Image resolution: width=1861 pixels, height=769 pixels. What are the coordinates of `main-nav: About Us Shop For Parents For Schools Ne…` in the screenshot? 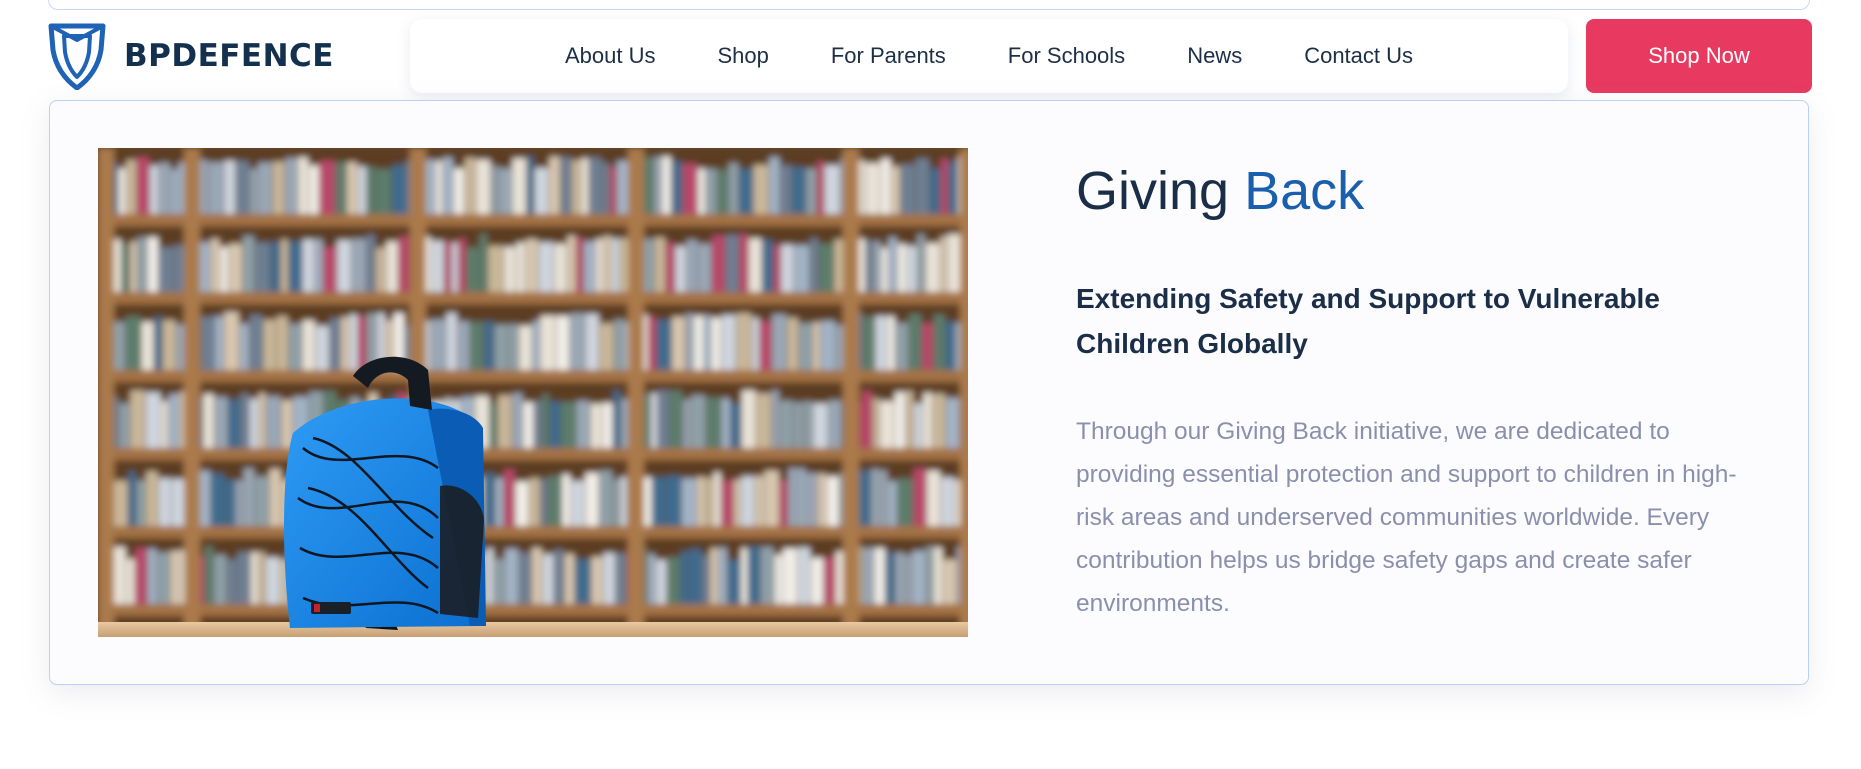 It's located at (989, 56).